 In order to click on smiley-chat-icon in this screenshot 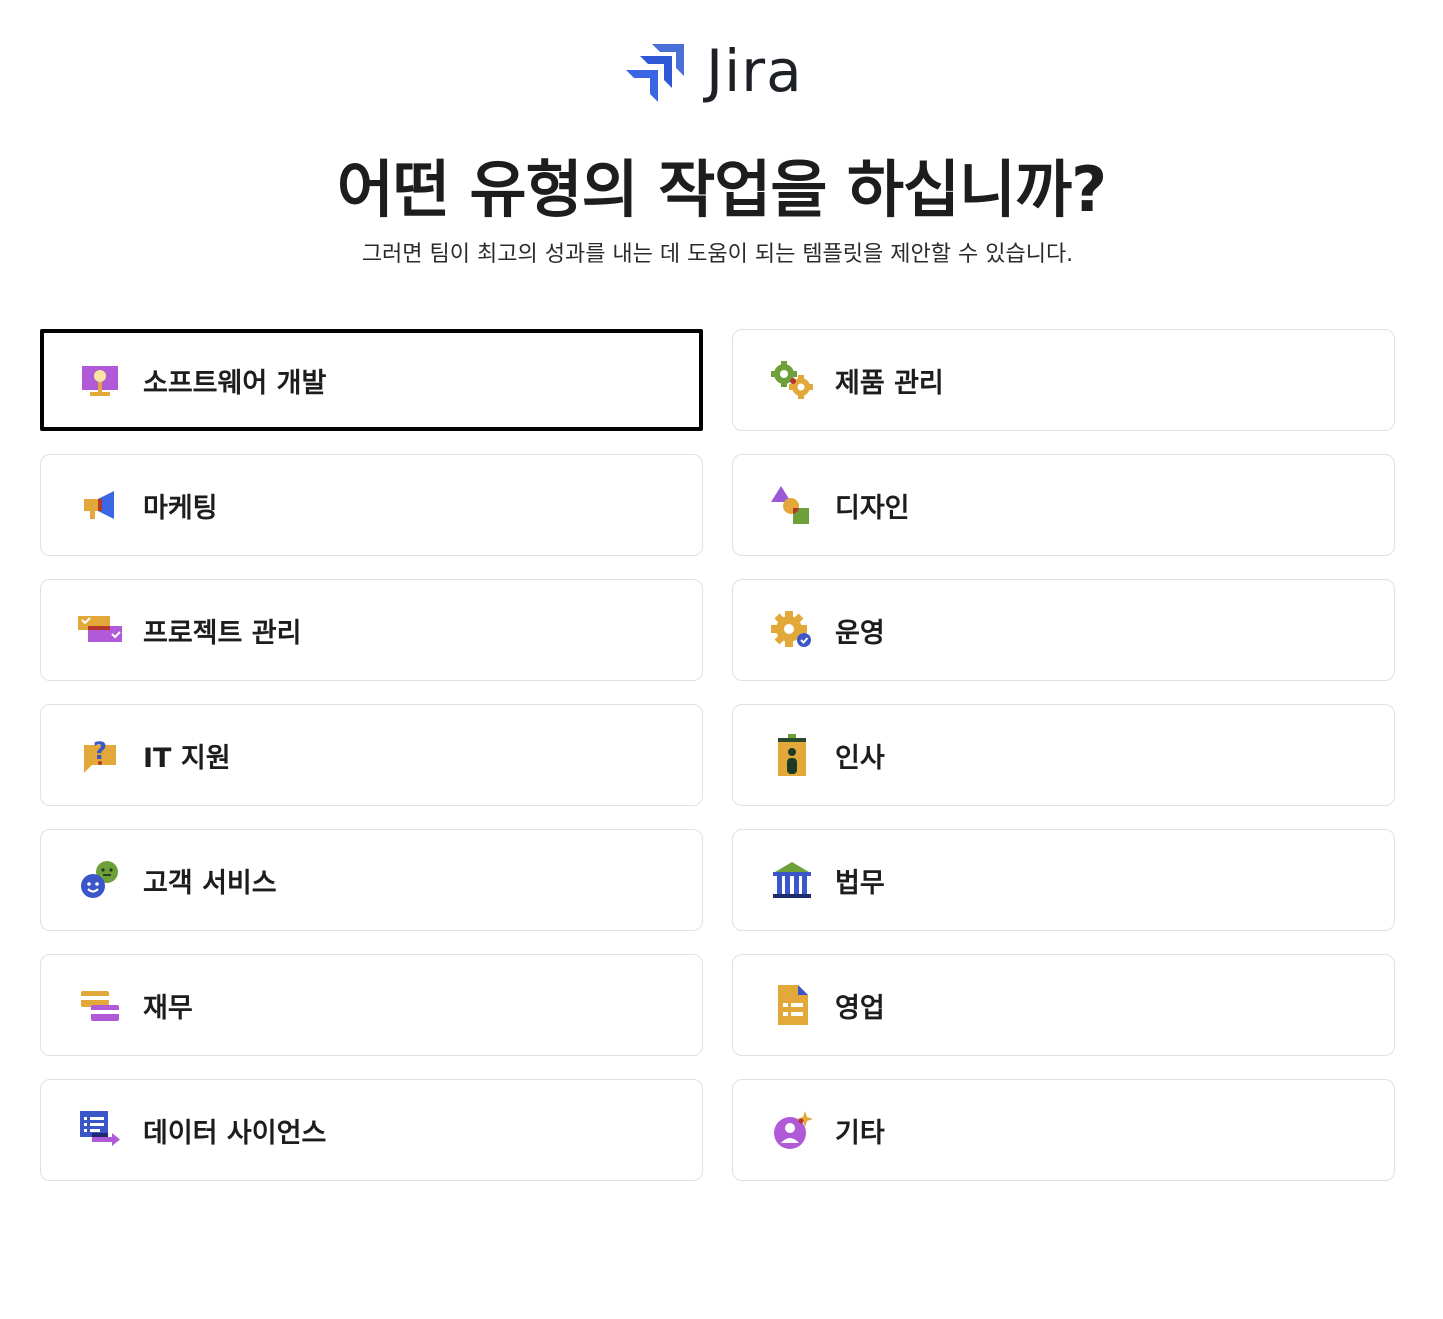, I will do `click(100, 880)`.